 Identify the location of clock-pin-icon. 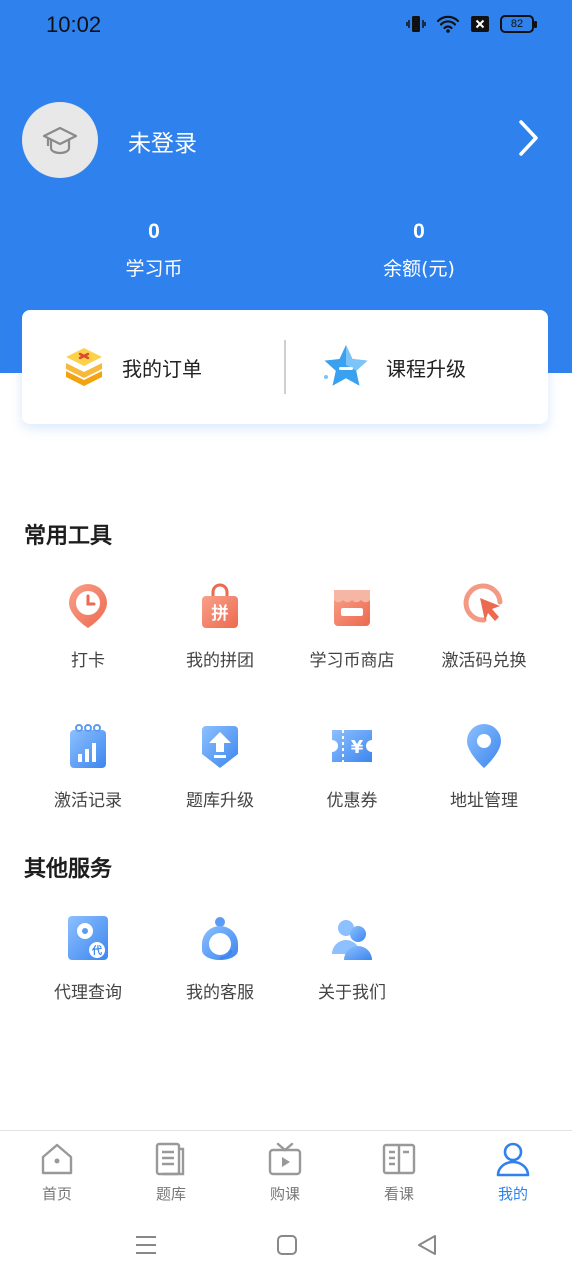
(88, 606).